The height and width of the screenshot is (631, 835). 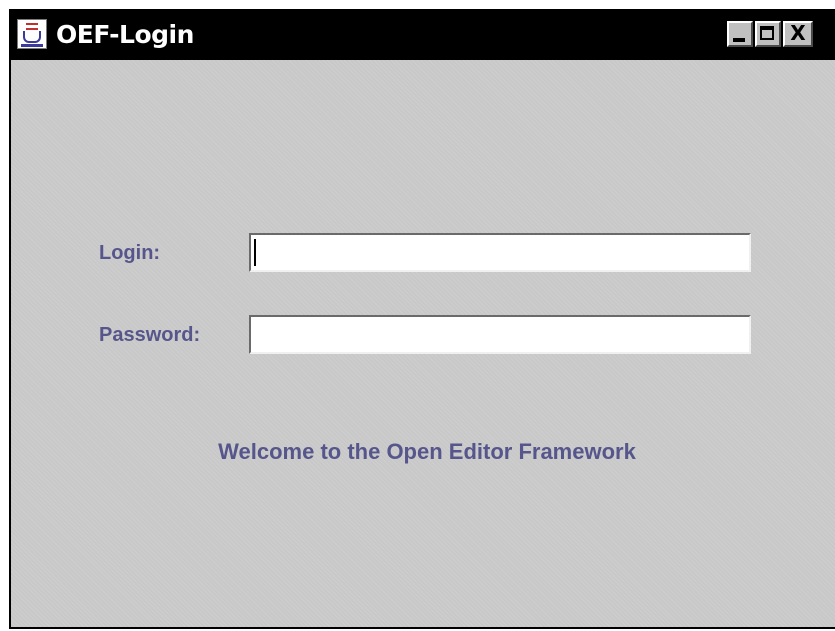 I want to click on java-coffee-cup-icon, so click(x=32, y=34).